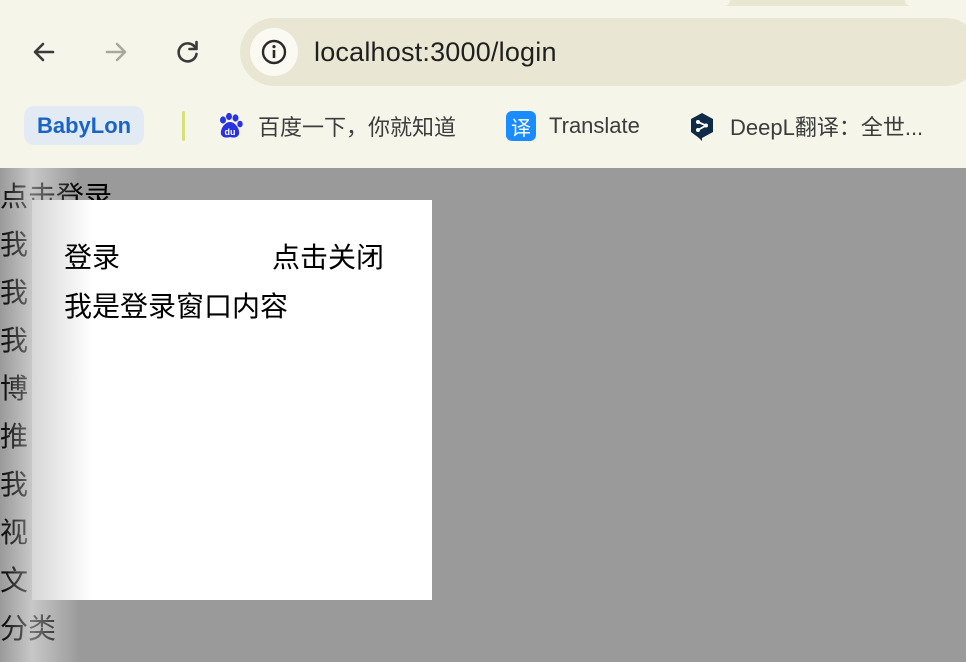 The image size is (966, 662). I want to click on forward-button, so click(116, 52).